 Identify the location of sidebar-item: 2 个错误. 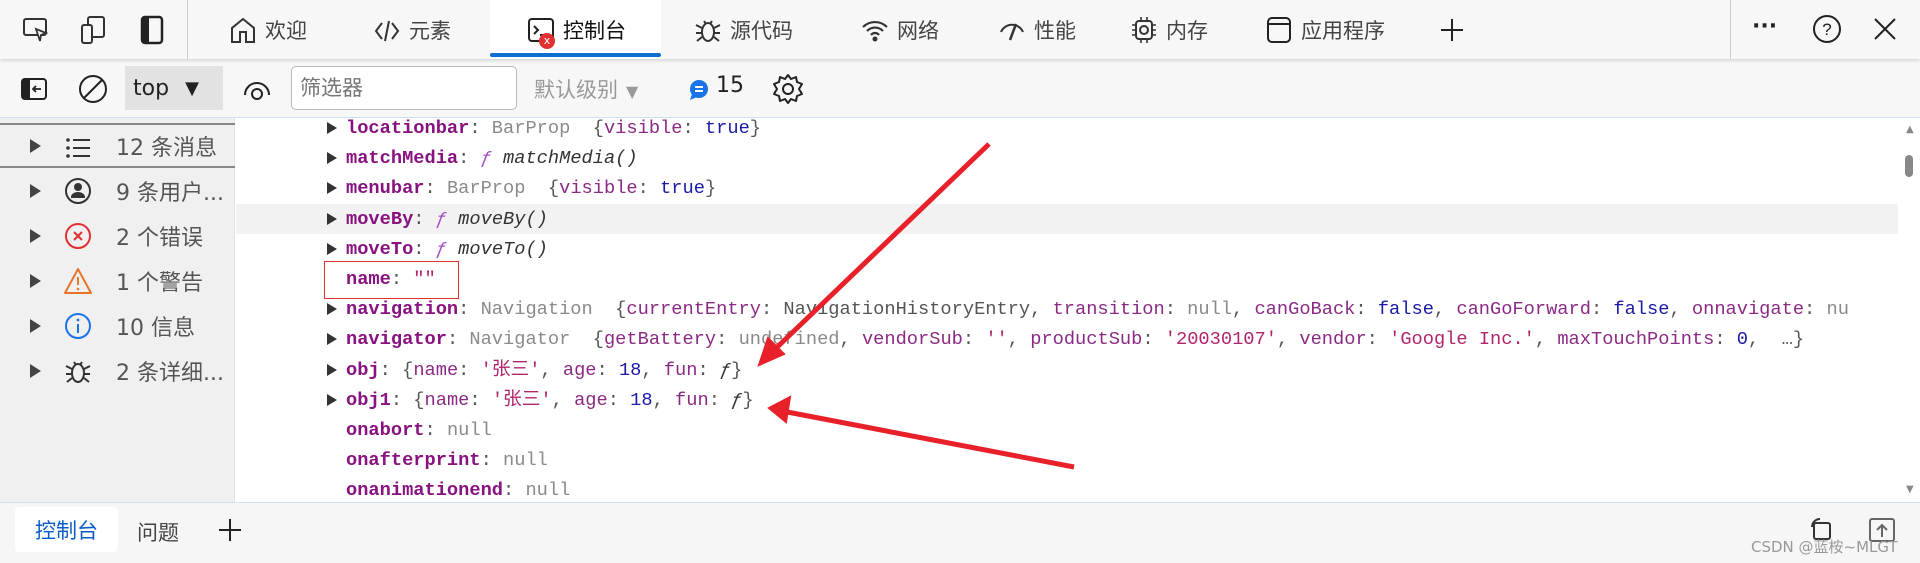
(117, 235).